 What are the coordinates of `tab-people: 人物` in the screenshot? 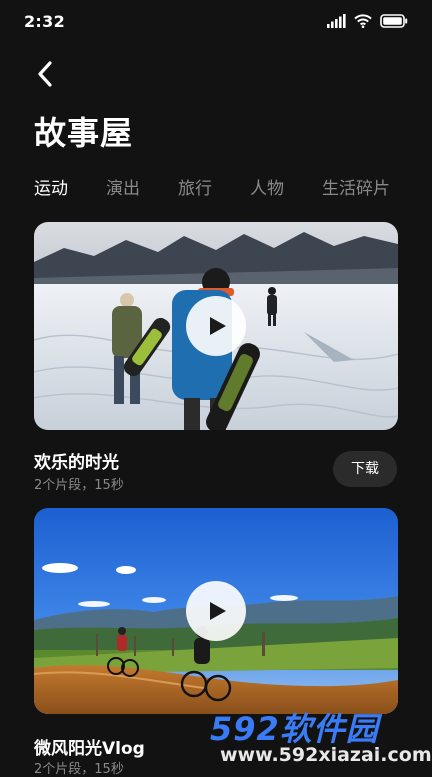 It's located at (267, 186).